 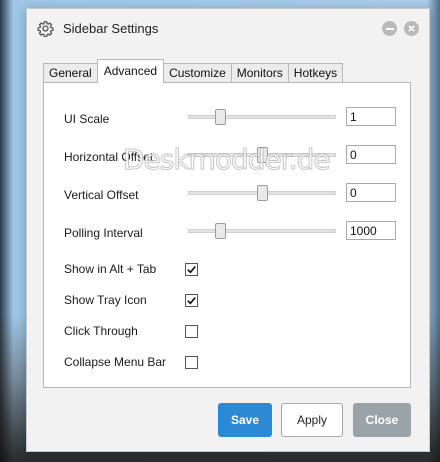 What do you see at coordinates (191, 331) in the screenshot?
I see `click-through-checkbox` at bounding box center [191, 331].